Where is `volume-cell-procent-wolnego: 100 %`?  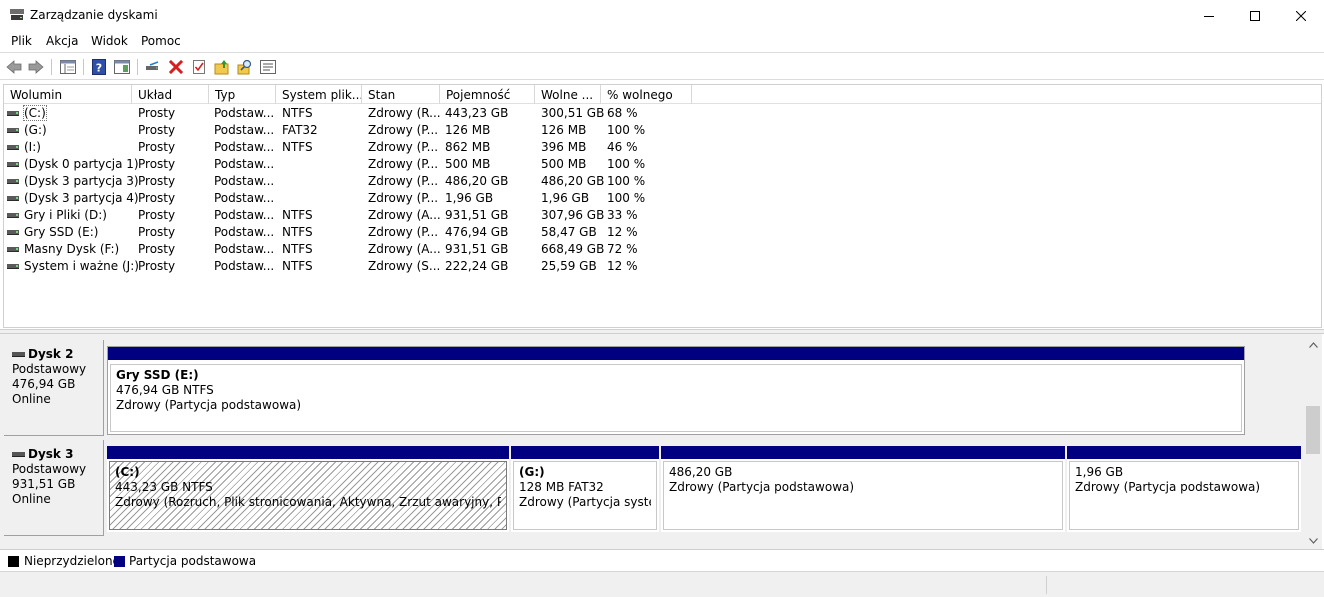
volume-cell-procent-wolnego: 100 % is located at coordinates (626, 130).